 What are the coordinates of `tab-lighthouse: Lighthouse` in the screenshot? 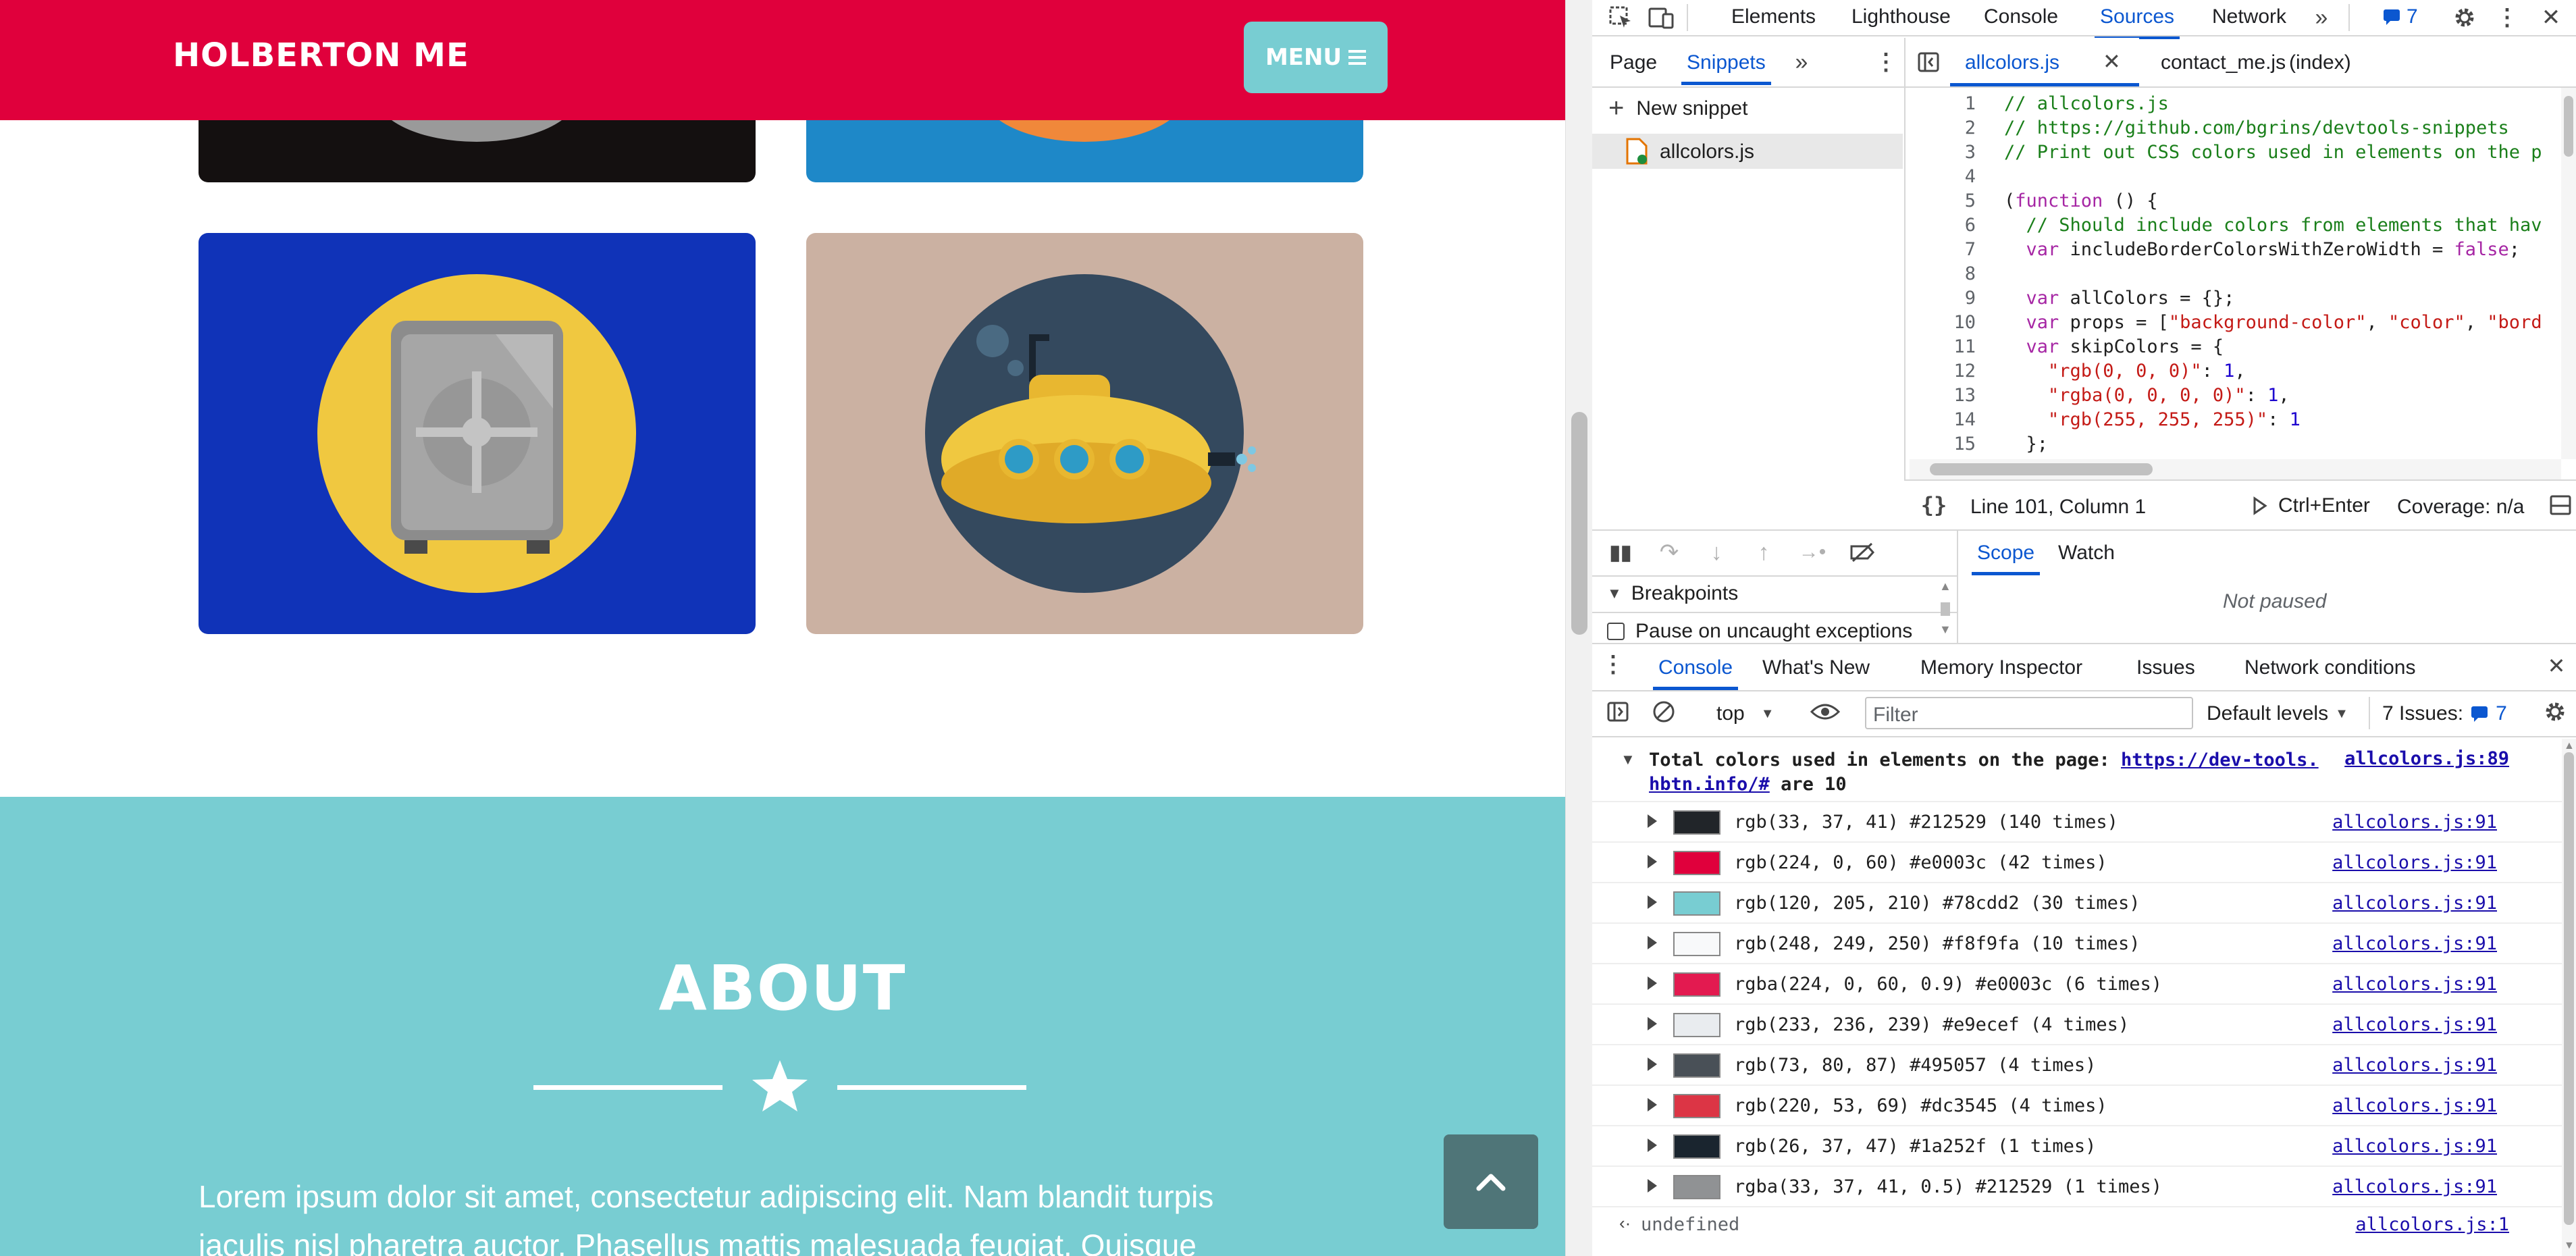 It's located at (1901, 16).